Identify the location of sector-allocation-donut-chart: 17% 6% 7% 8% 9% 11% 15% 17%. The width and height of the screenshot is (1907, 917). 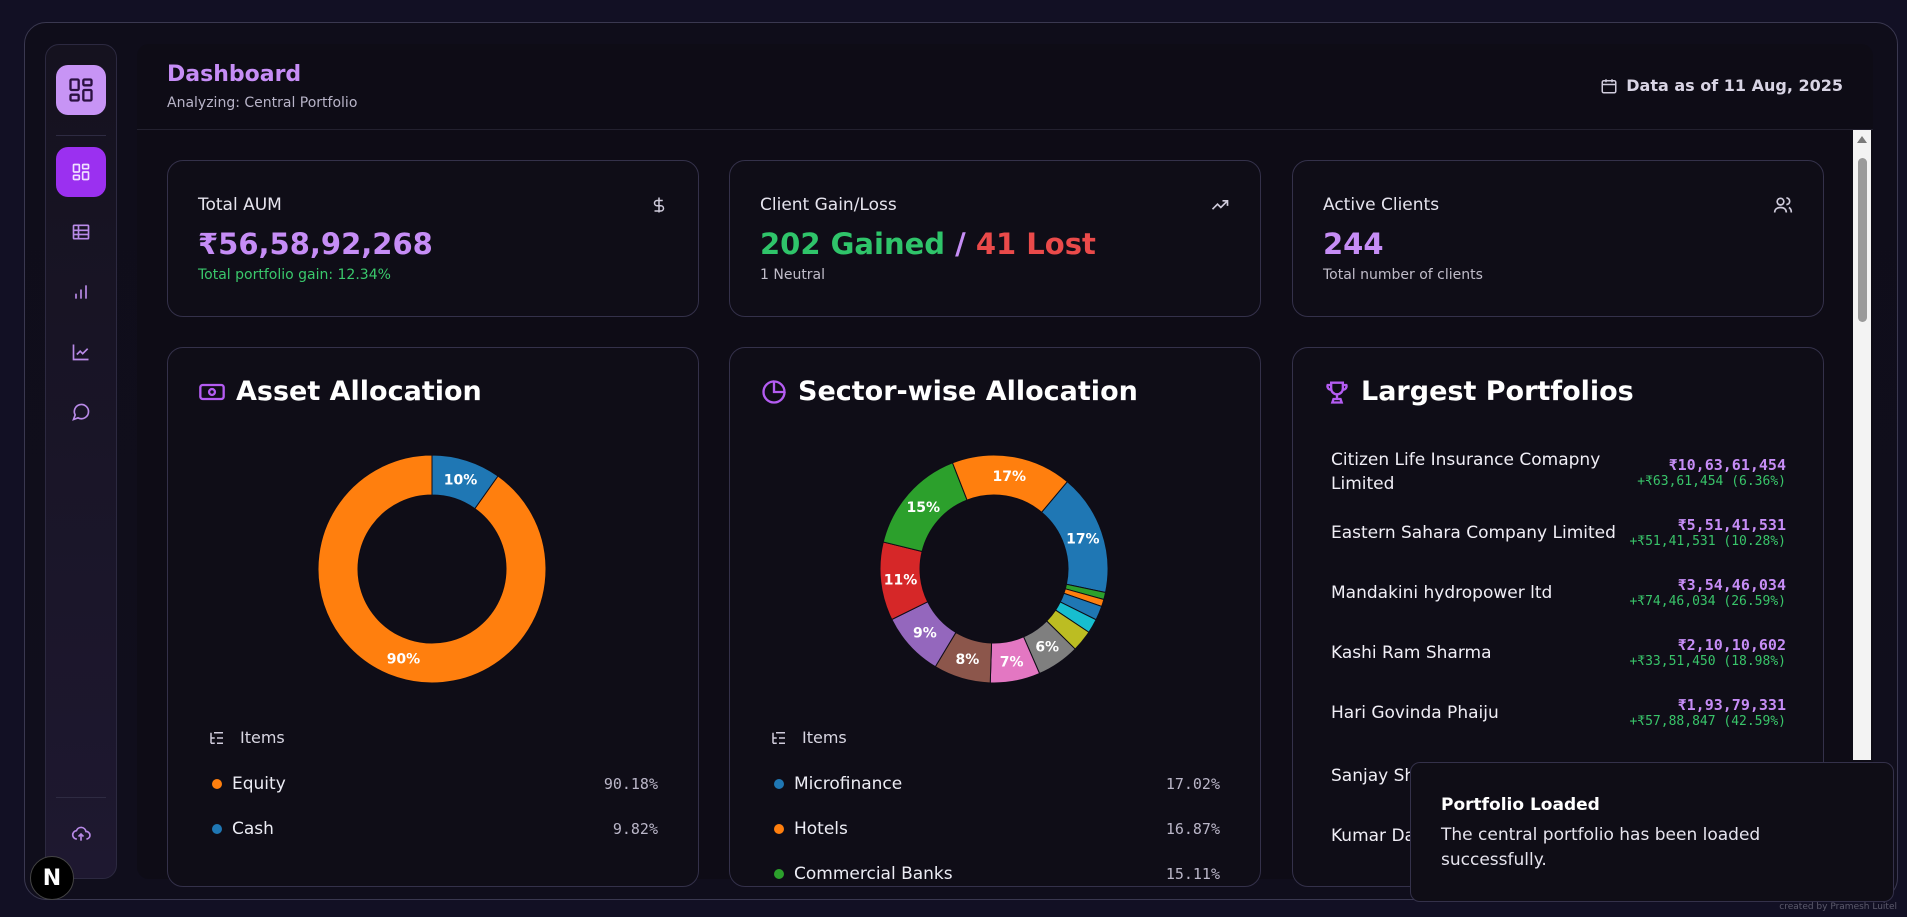
(994, 569).